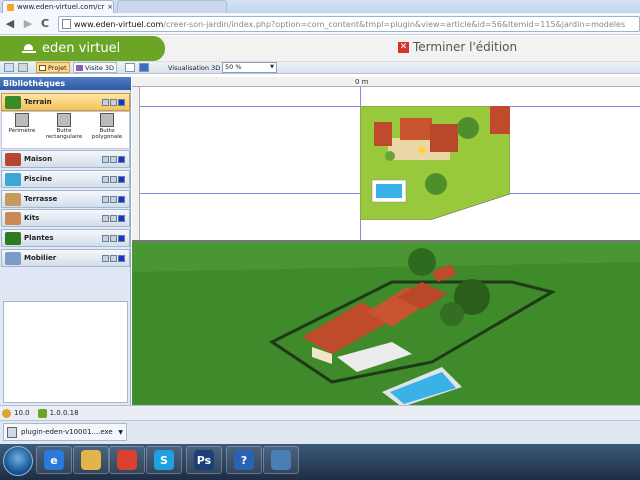 This screenshot has width=640, height=480. What do you see at coordinates (465, 47) in the screenshot?
I see `finish-editing-label: Terminer l'édition` at bounding box center [465, 47].